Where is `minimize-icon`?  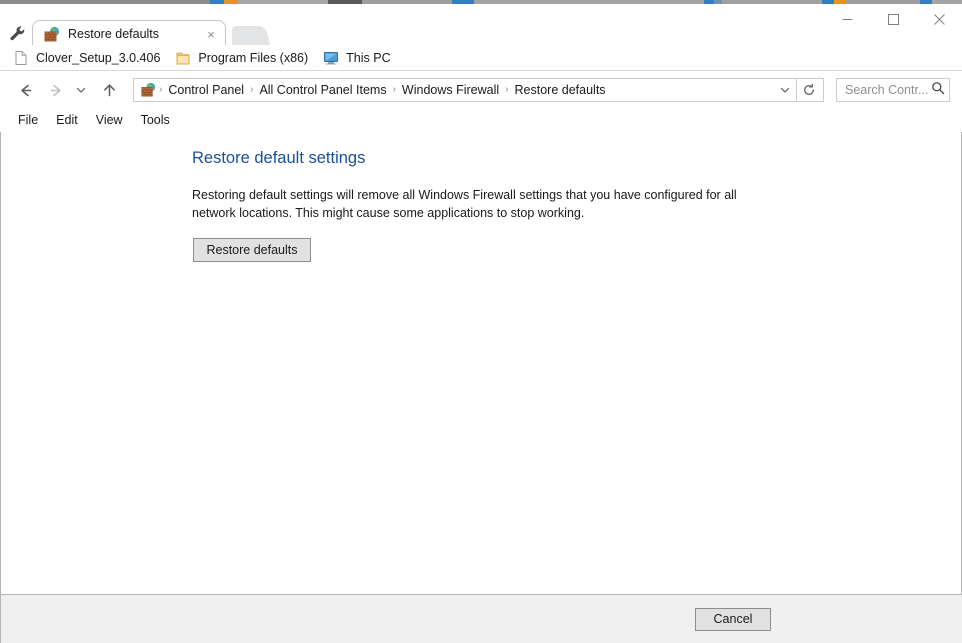 minimize-icon is located at coordinates (847, 19).